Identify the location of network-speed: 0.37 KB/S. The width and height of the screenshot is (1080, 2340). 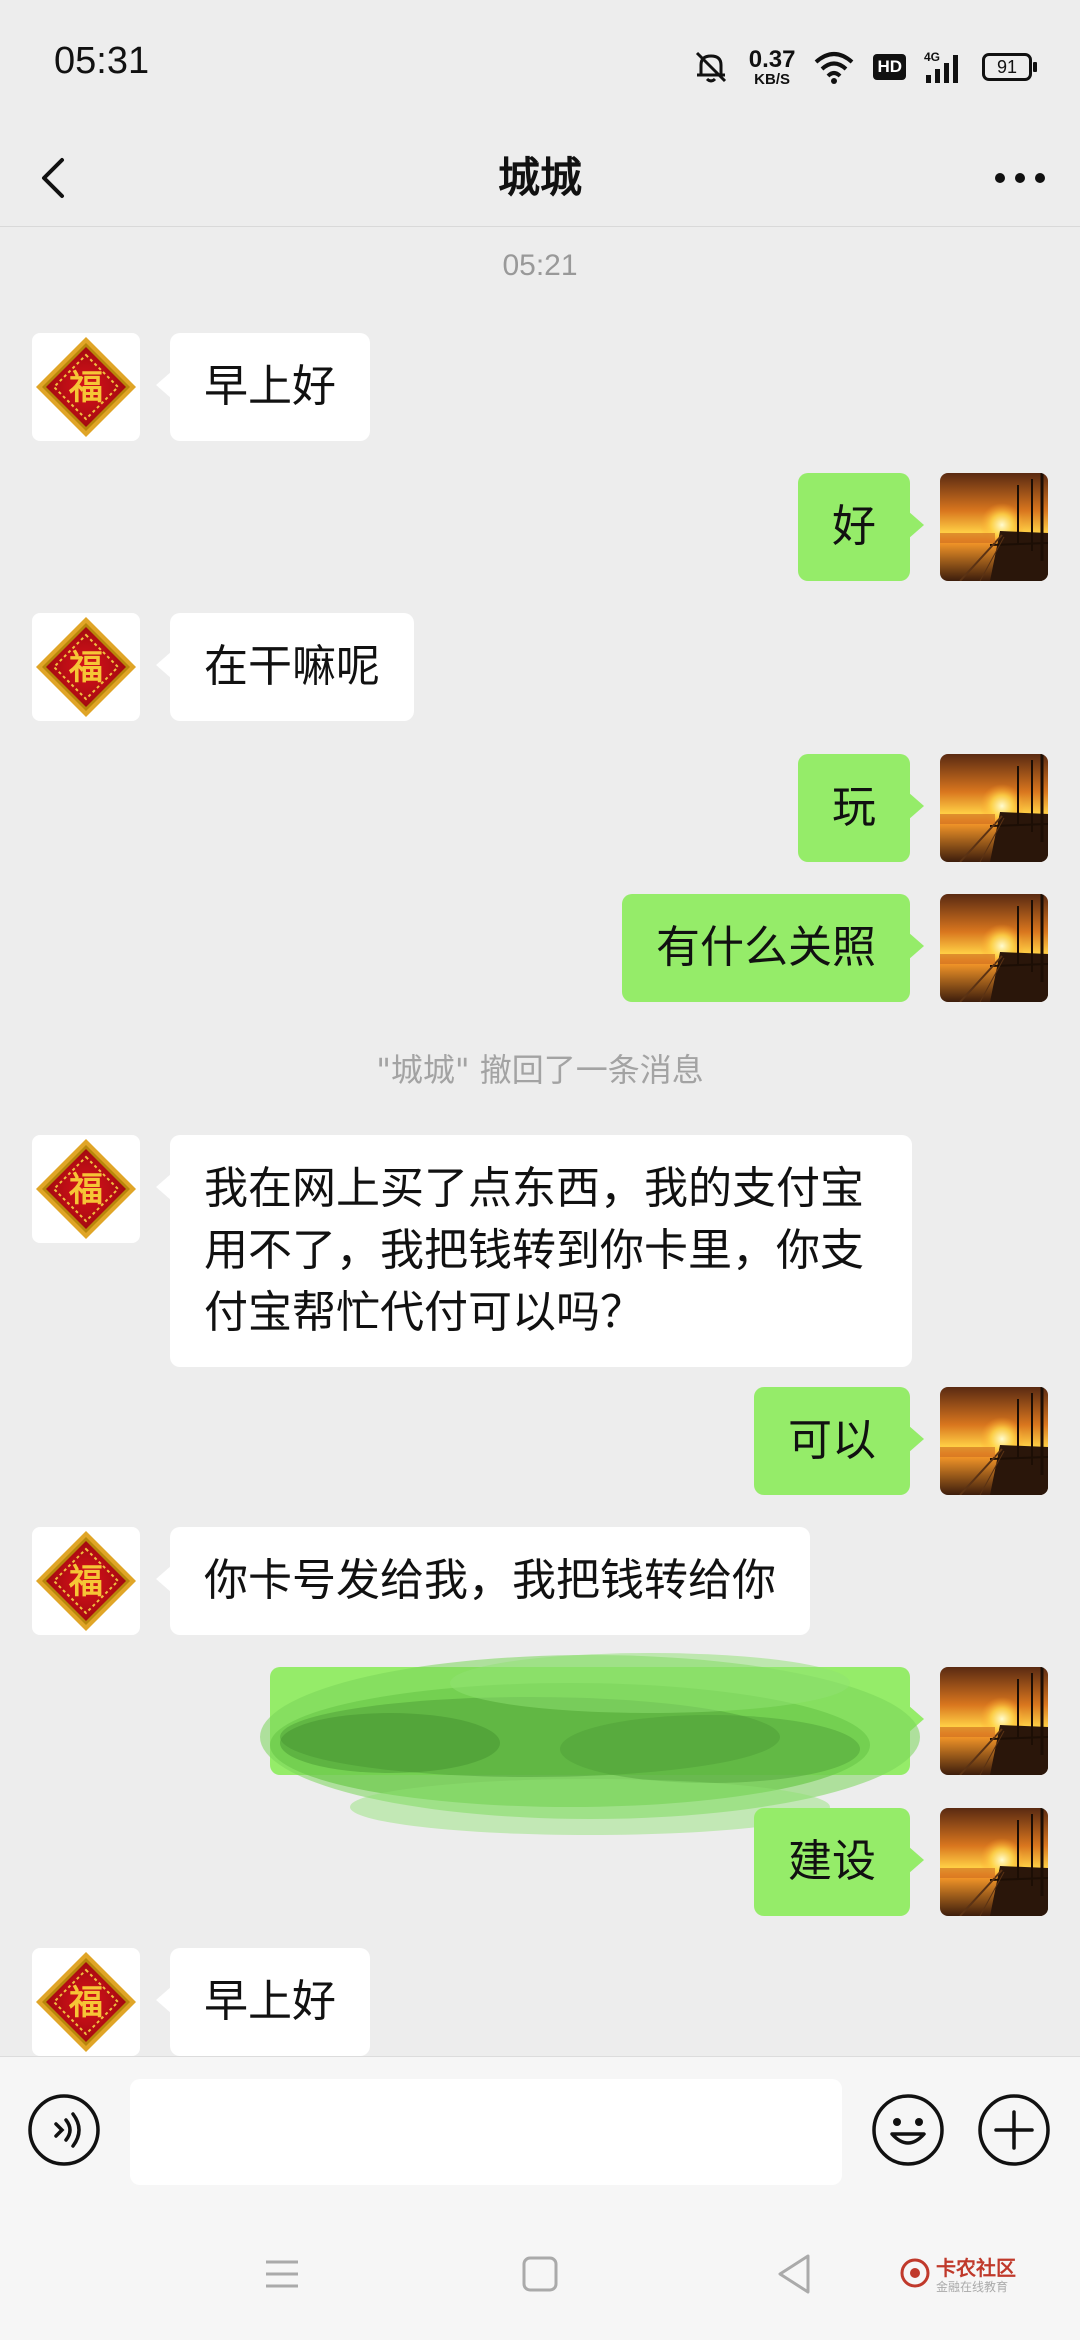
(772, 66).